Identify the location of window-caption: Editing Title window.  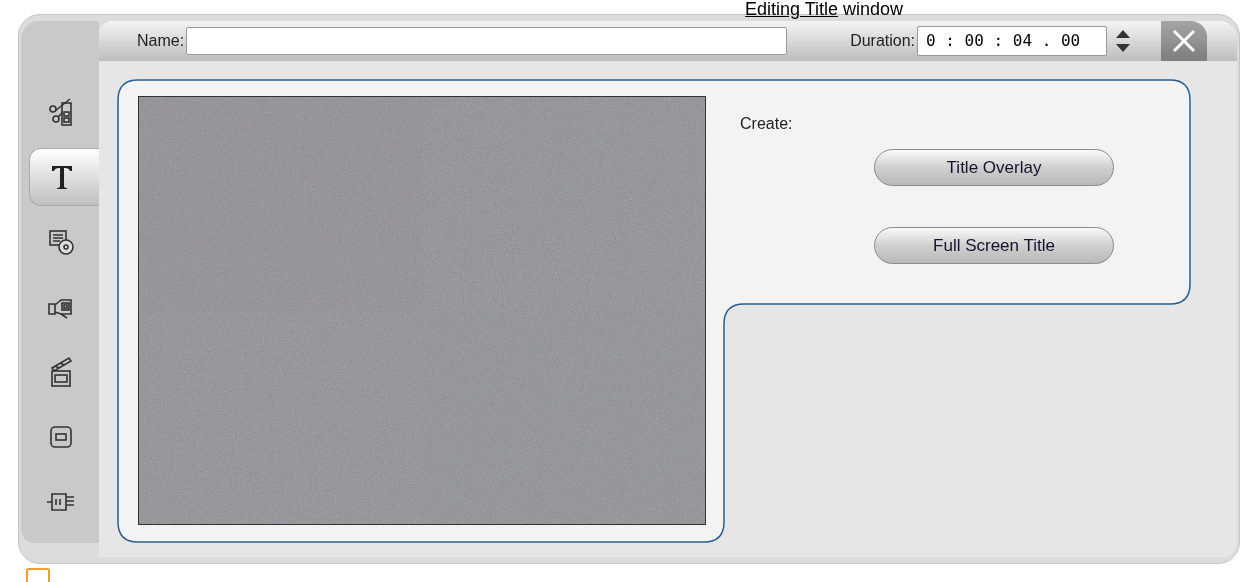
(824, 9).